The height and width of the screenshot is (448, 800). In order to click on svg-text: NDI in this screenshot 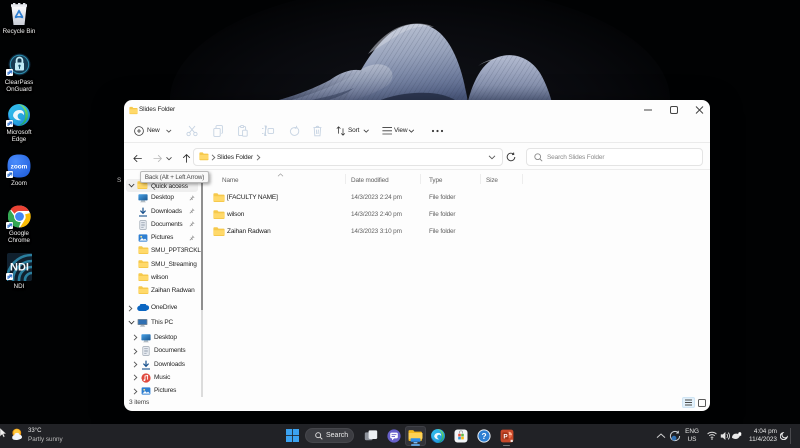, I will do `click(19, 268)`.